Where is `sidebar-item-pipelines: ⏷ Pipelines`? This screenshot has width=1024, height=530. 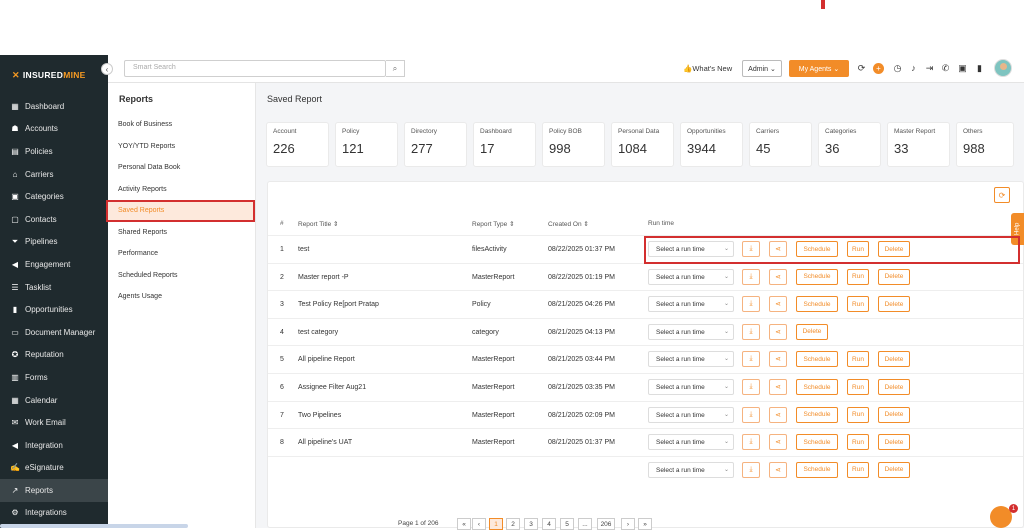
sidebar-item-pipelines: ⏷ Pipelines is located at coordinates (54, 242).